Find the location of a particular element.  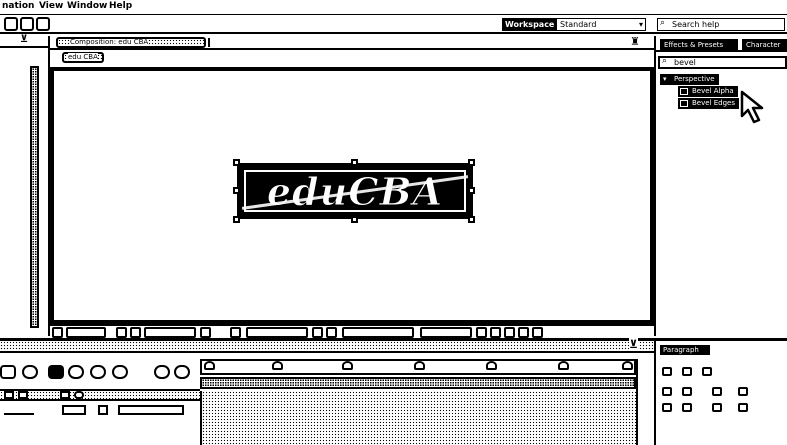

graph-editor-icon is located at coordinates (120, 372).